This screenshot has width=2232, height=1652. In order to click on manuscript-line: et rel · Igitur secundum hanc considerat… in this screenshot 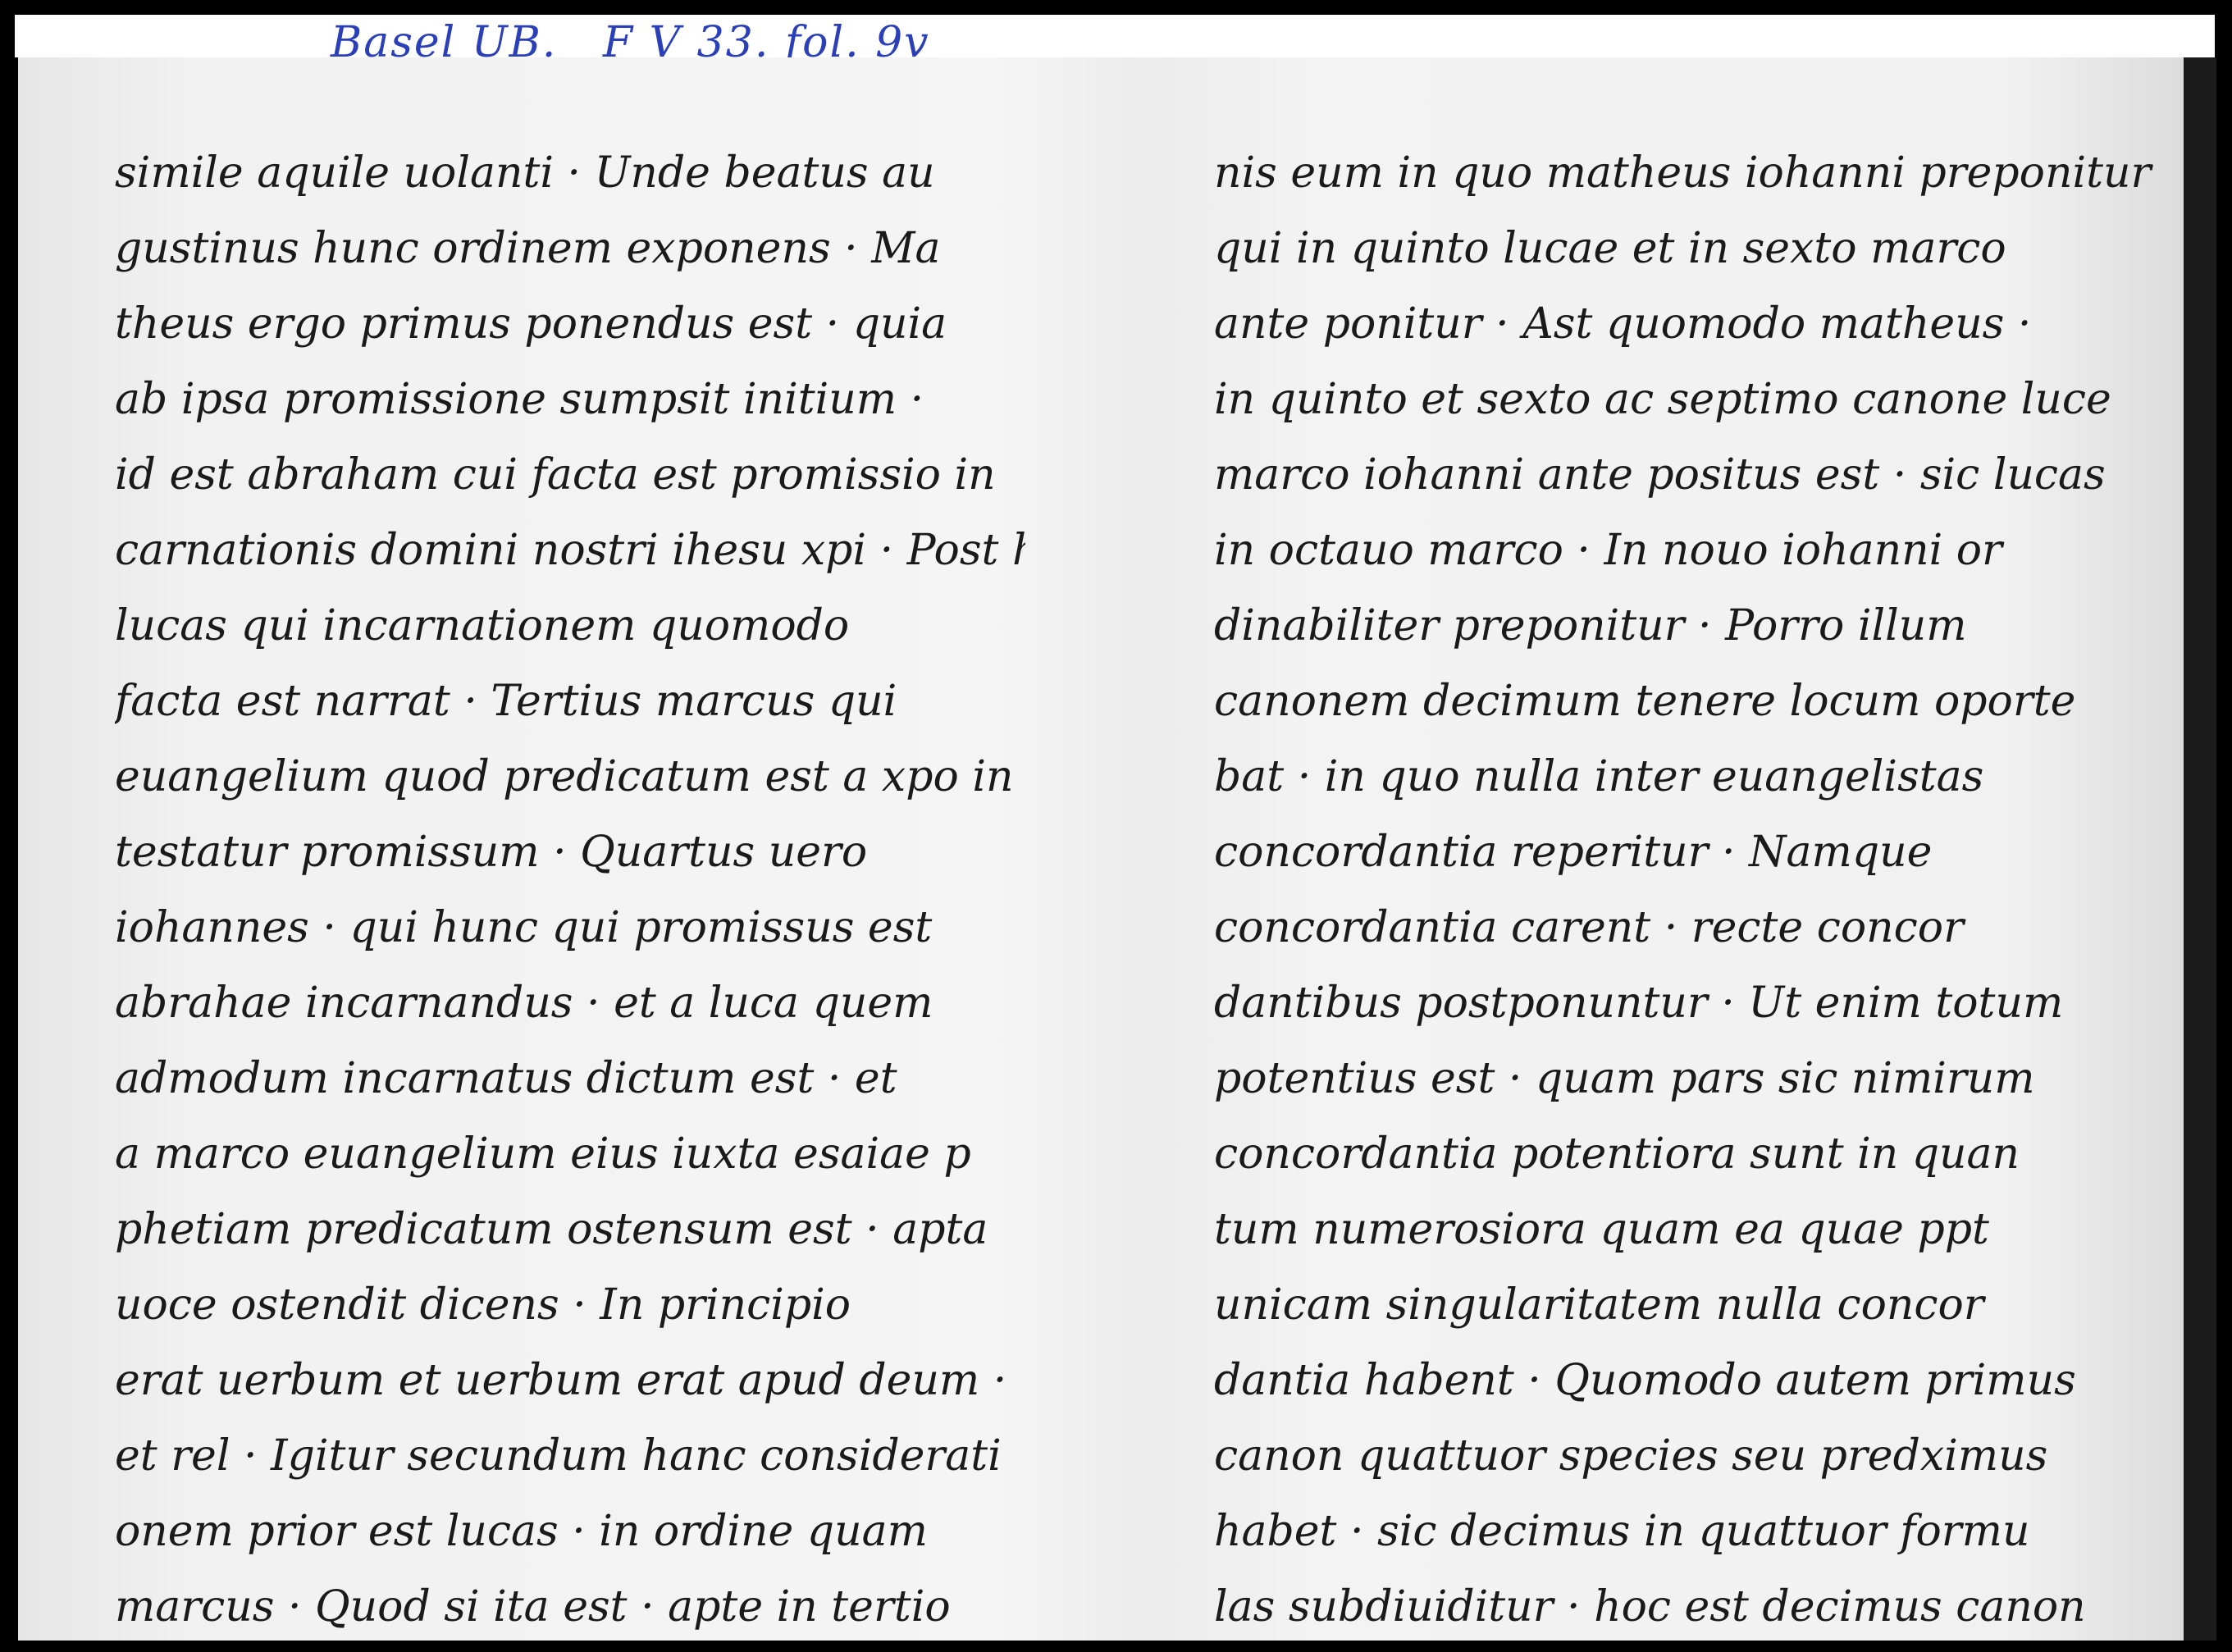, I will do `click(558, 1456)`.